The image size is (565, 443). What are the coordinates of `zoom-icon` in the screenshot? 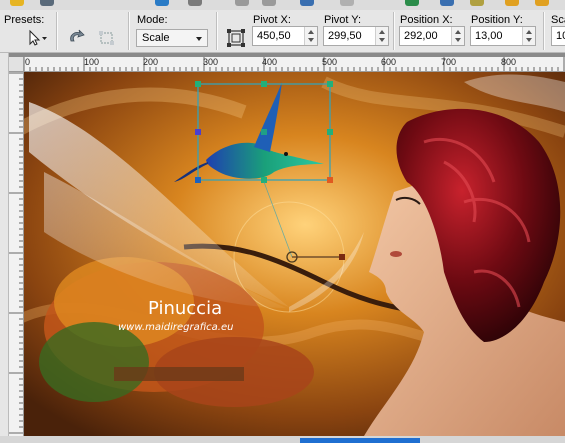 It's located at (412, 3).